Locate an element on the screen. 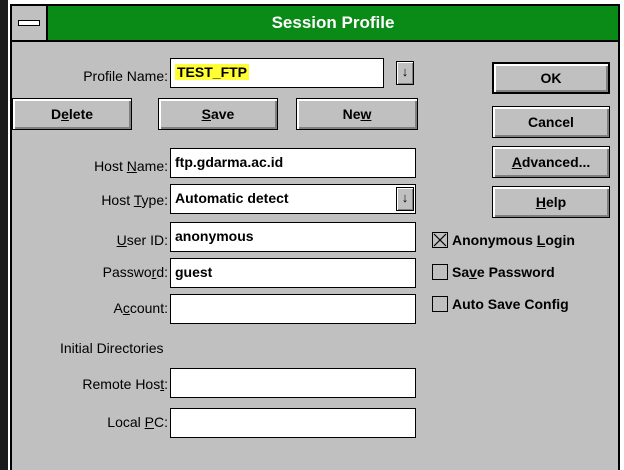  profile-dropdown-icon: ↓ is located at coordinates (405, 73).